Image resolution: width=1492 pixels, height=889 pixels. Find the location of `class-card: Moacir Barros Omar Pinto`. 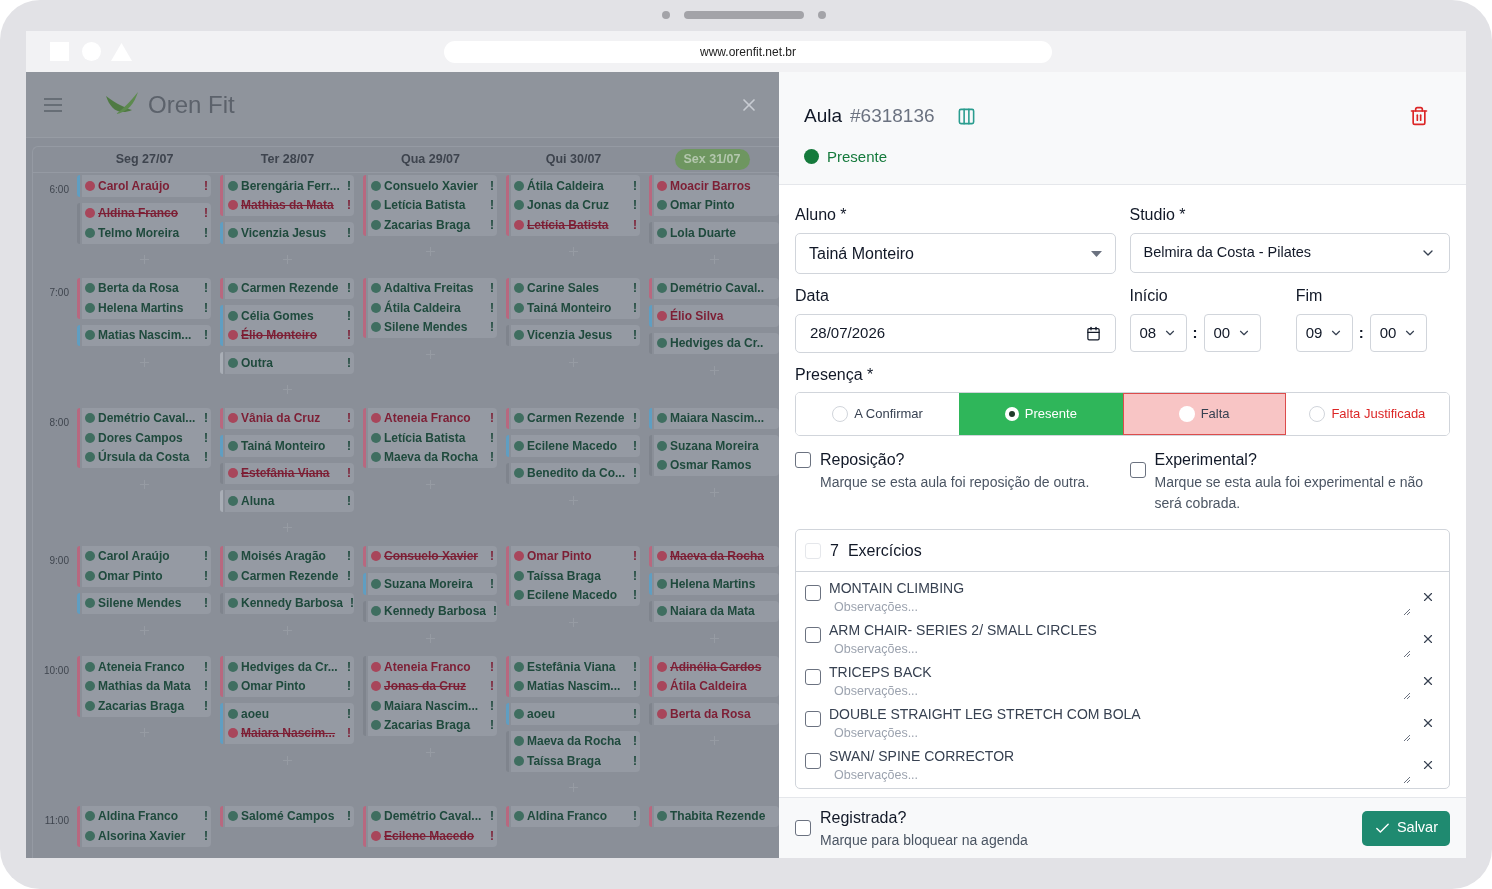

class-card: Moacir Barros Omar Pinto is located at coordinates (716, 195).